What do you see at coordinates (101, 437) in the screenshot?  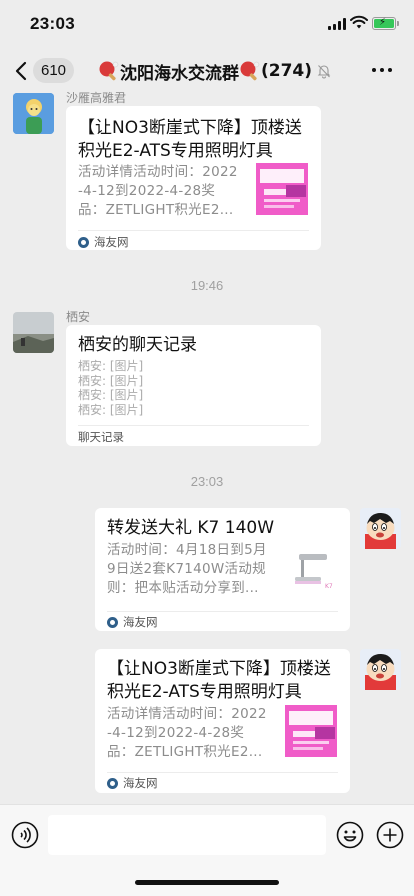 I see `card-footer: 聊天记录` at bounding box center [101, 437].